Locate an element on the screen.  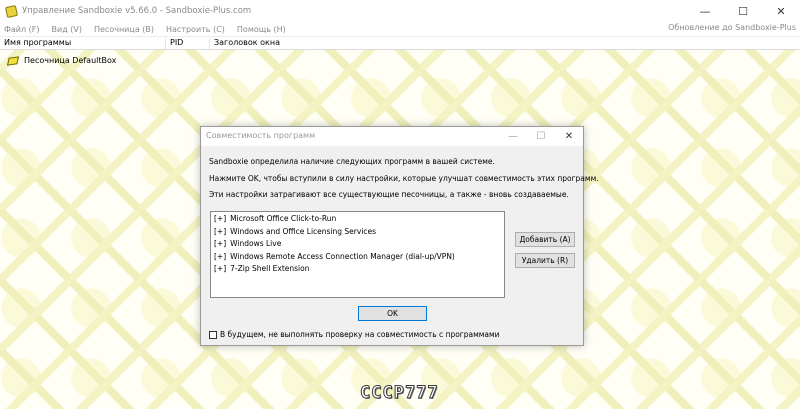
list-item: [+] Windows Live is located at coordinates (357, 244).